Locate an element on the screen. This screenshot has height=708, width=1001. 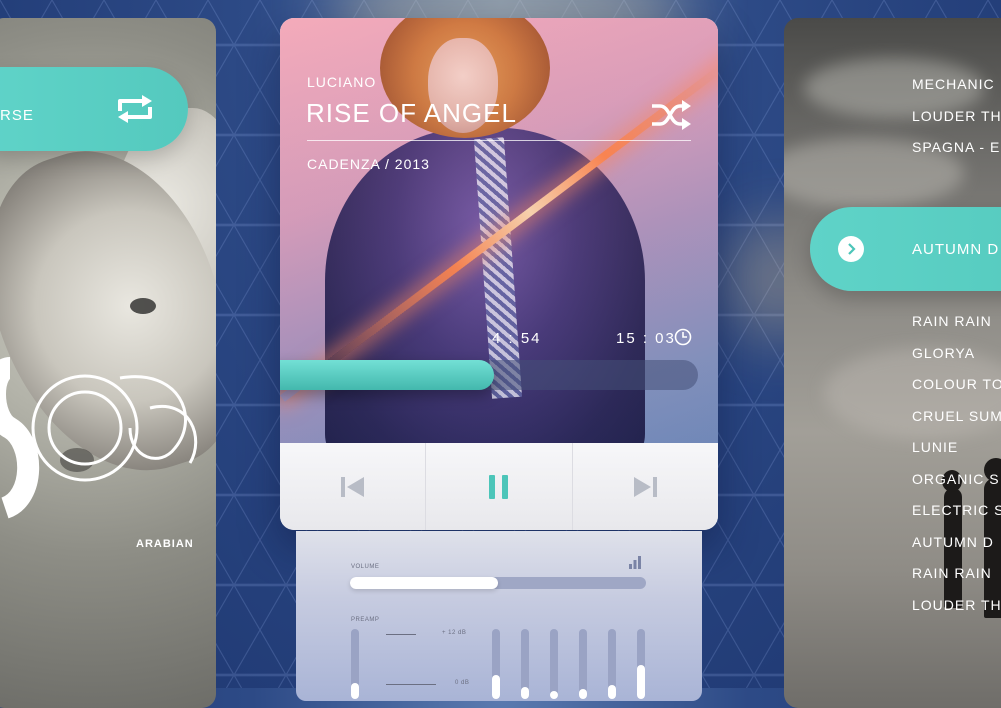
total-time: 15 : 03 is located at coordinates (646, 338).